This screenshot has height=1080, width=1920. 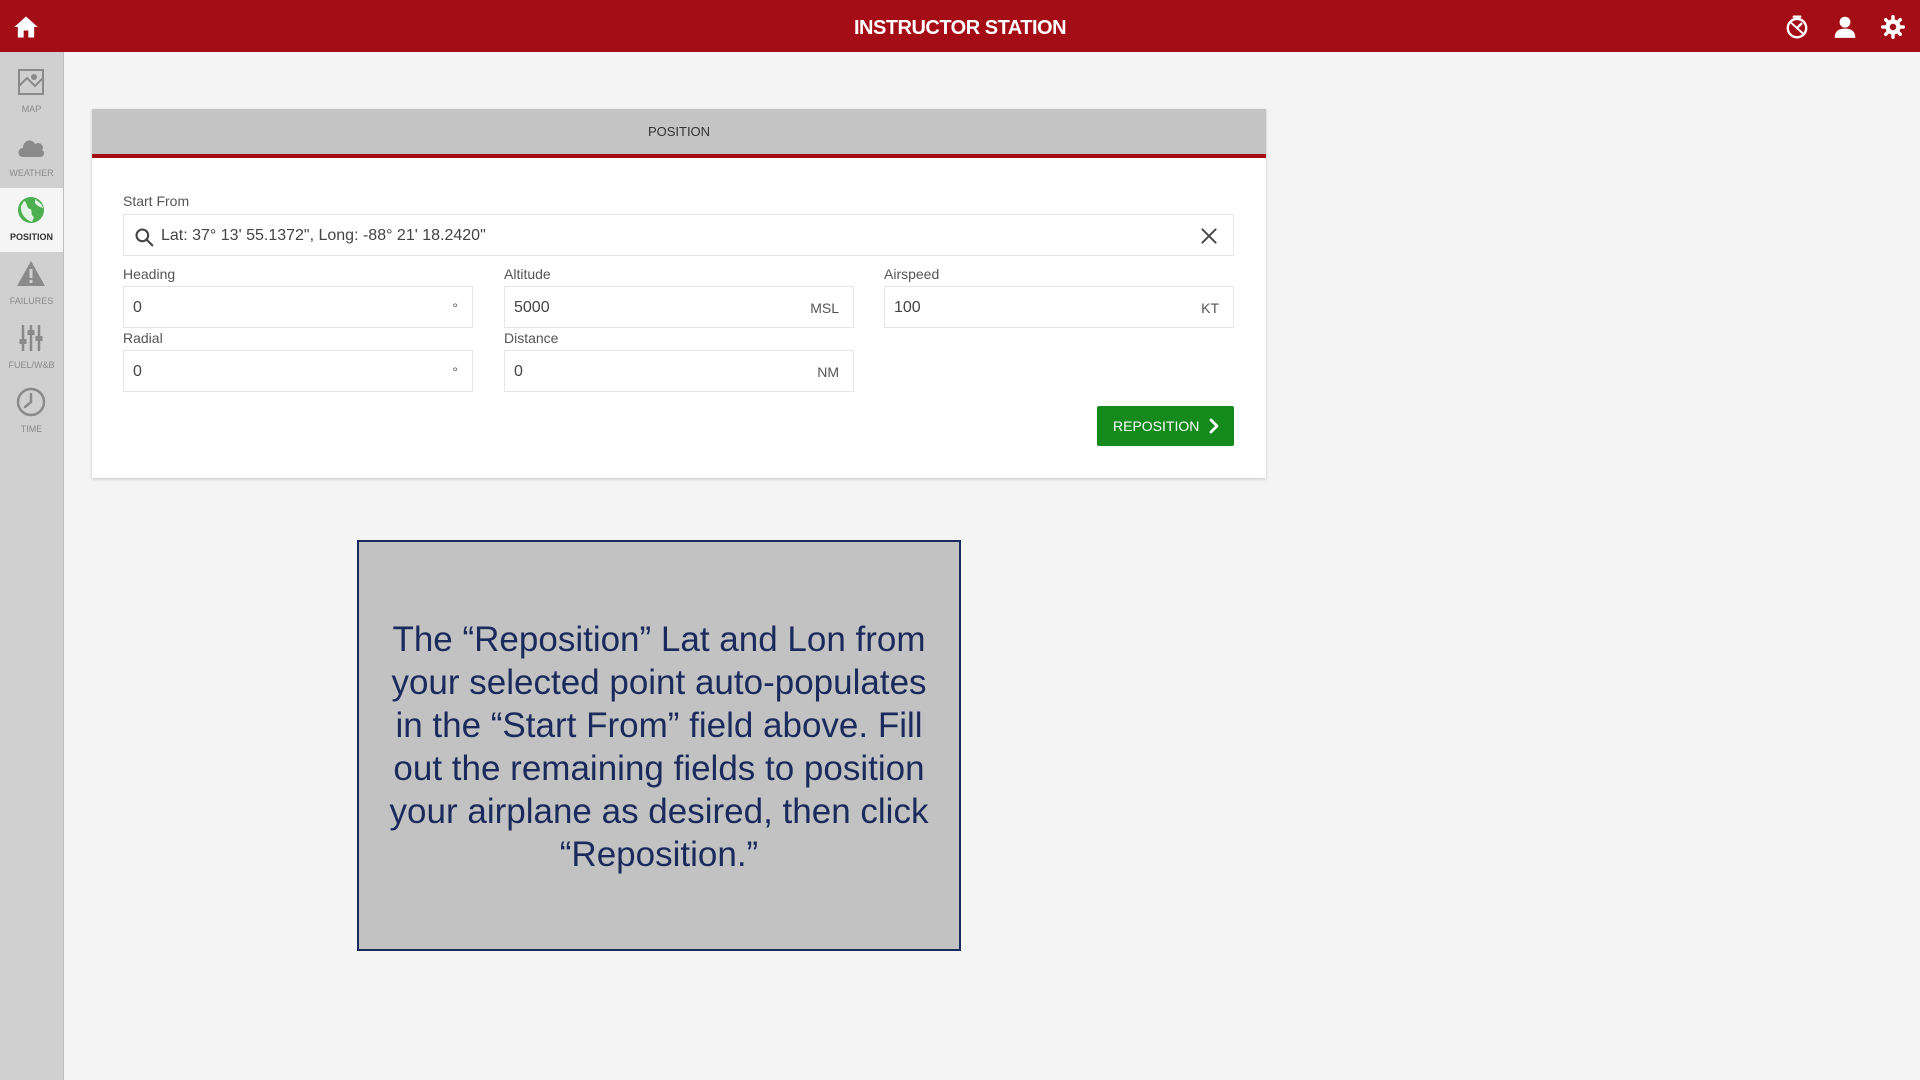 What do you see at coordinates (31, 109) in the screenshot?
I see `sidebar-item-label: MAP` at bounding box center [31, 109].